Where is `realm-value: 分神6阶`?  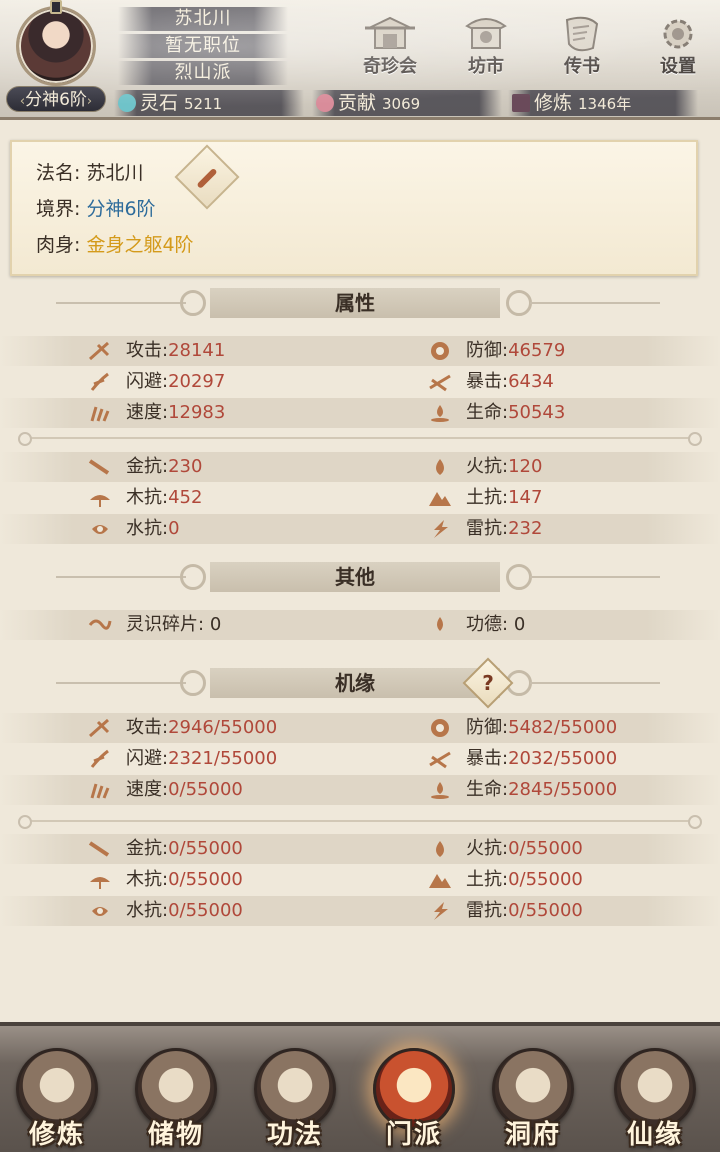
realm-value: 分神6阶 is located at coordinates (121, 209).